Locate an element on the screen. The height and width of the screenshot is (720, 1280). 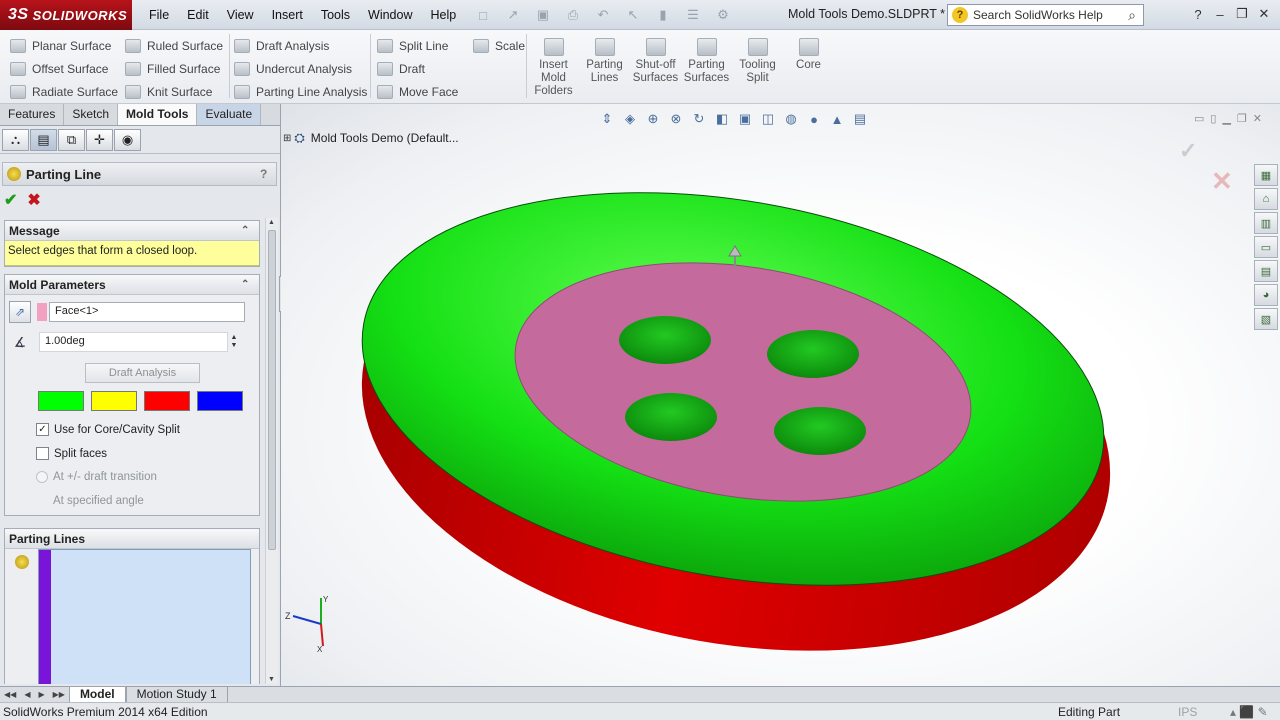
angle-spinner: ▲ ▼ is located at coordinates (234, 342).